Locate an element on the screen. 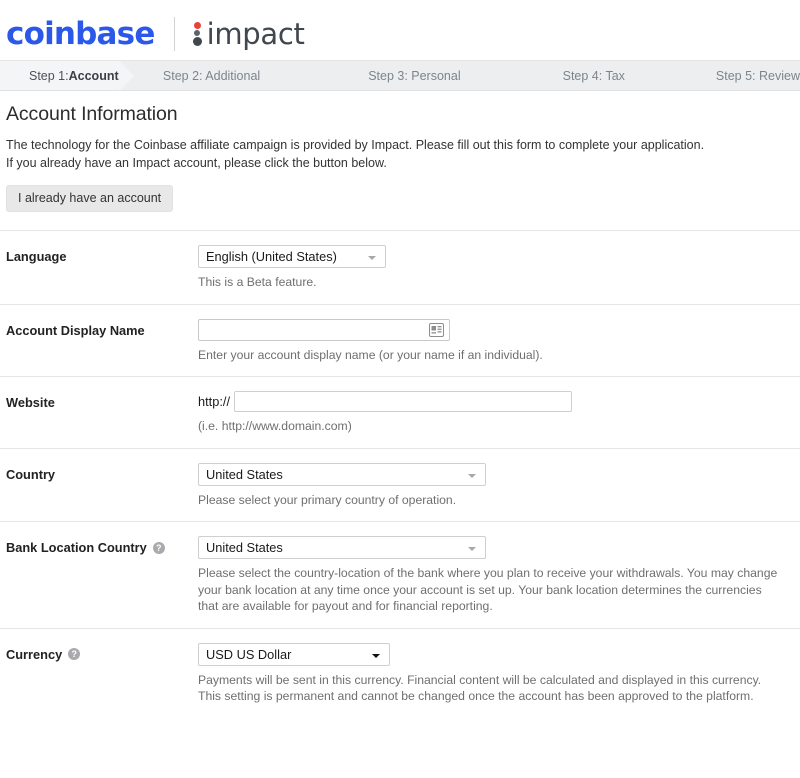  step-1-emphasis: Account is located at coordinates (93, 75).